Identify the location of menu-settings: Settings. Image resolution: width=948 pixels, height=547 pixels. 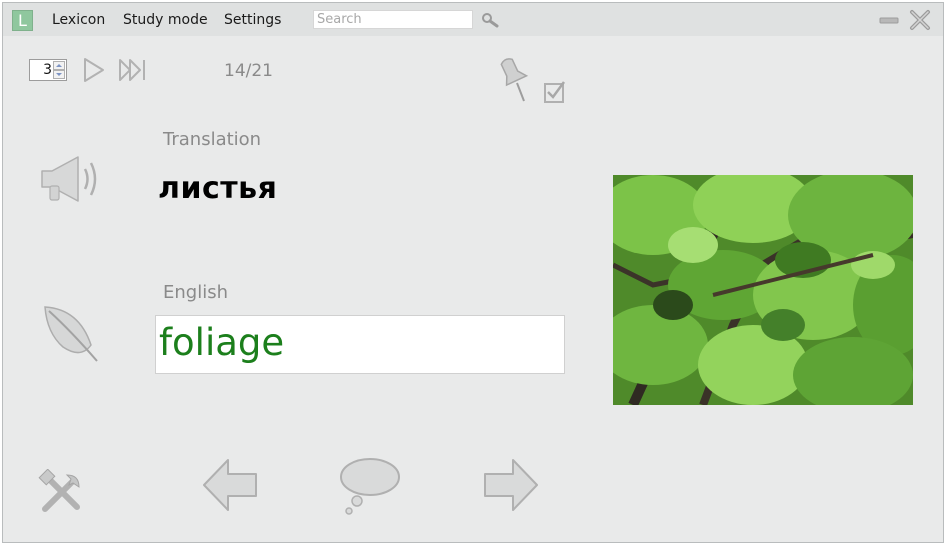
(252, 20).